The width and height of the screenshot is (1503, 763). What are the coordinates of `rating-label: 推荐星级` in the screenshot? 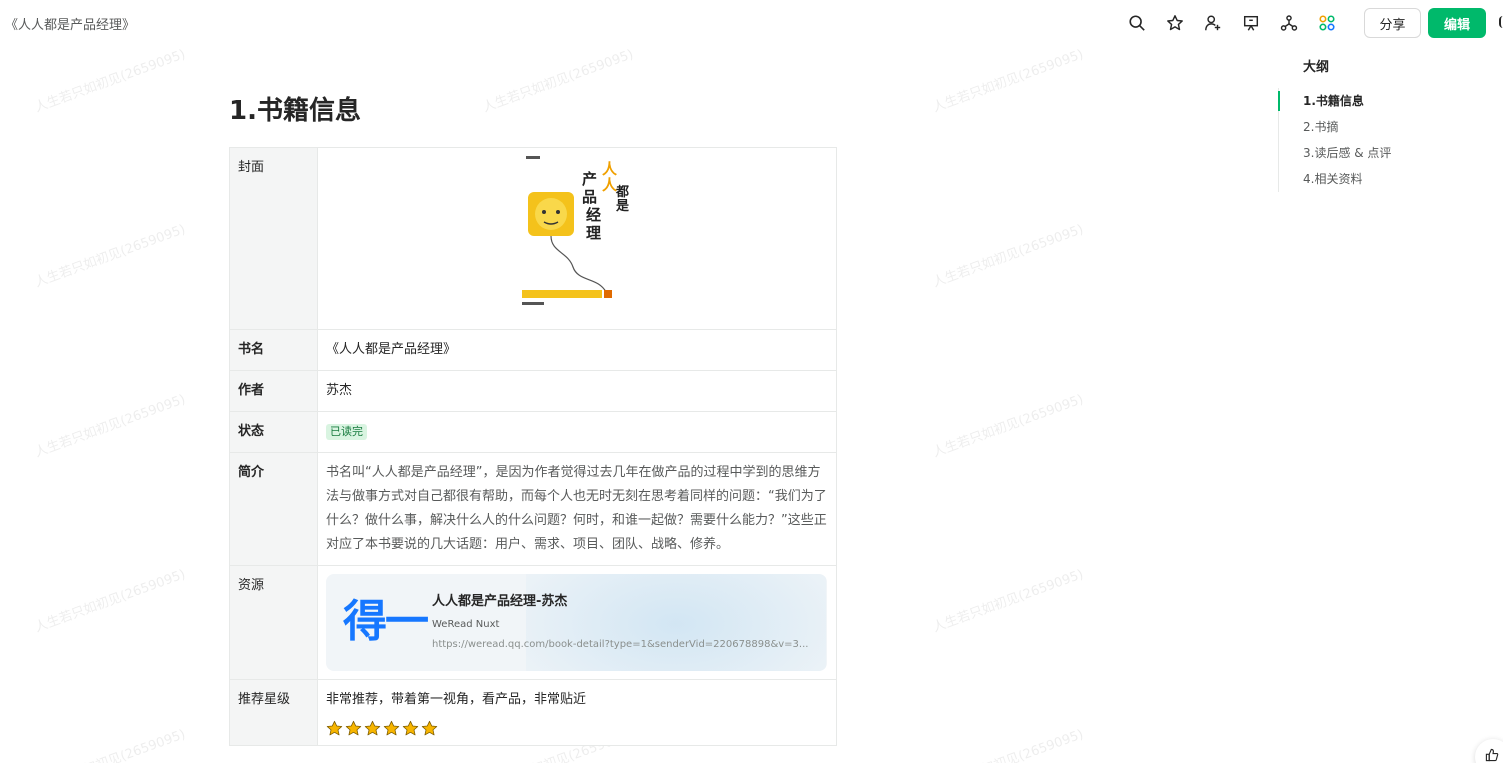 It's located at (273, 712).